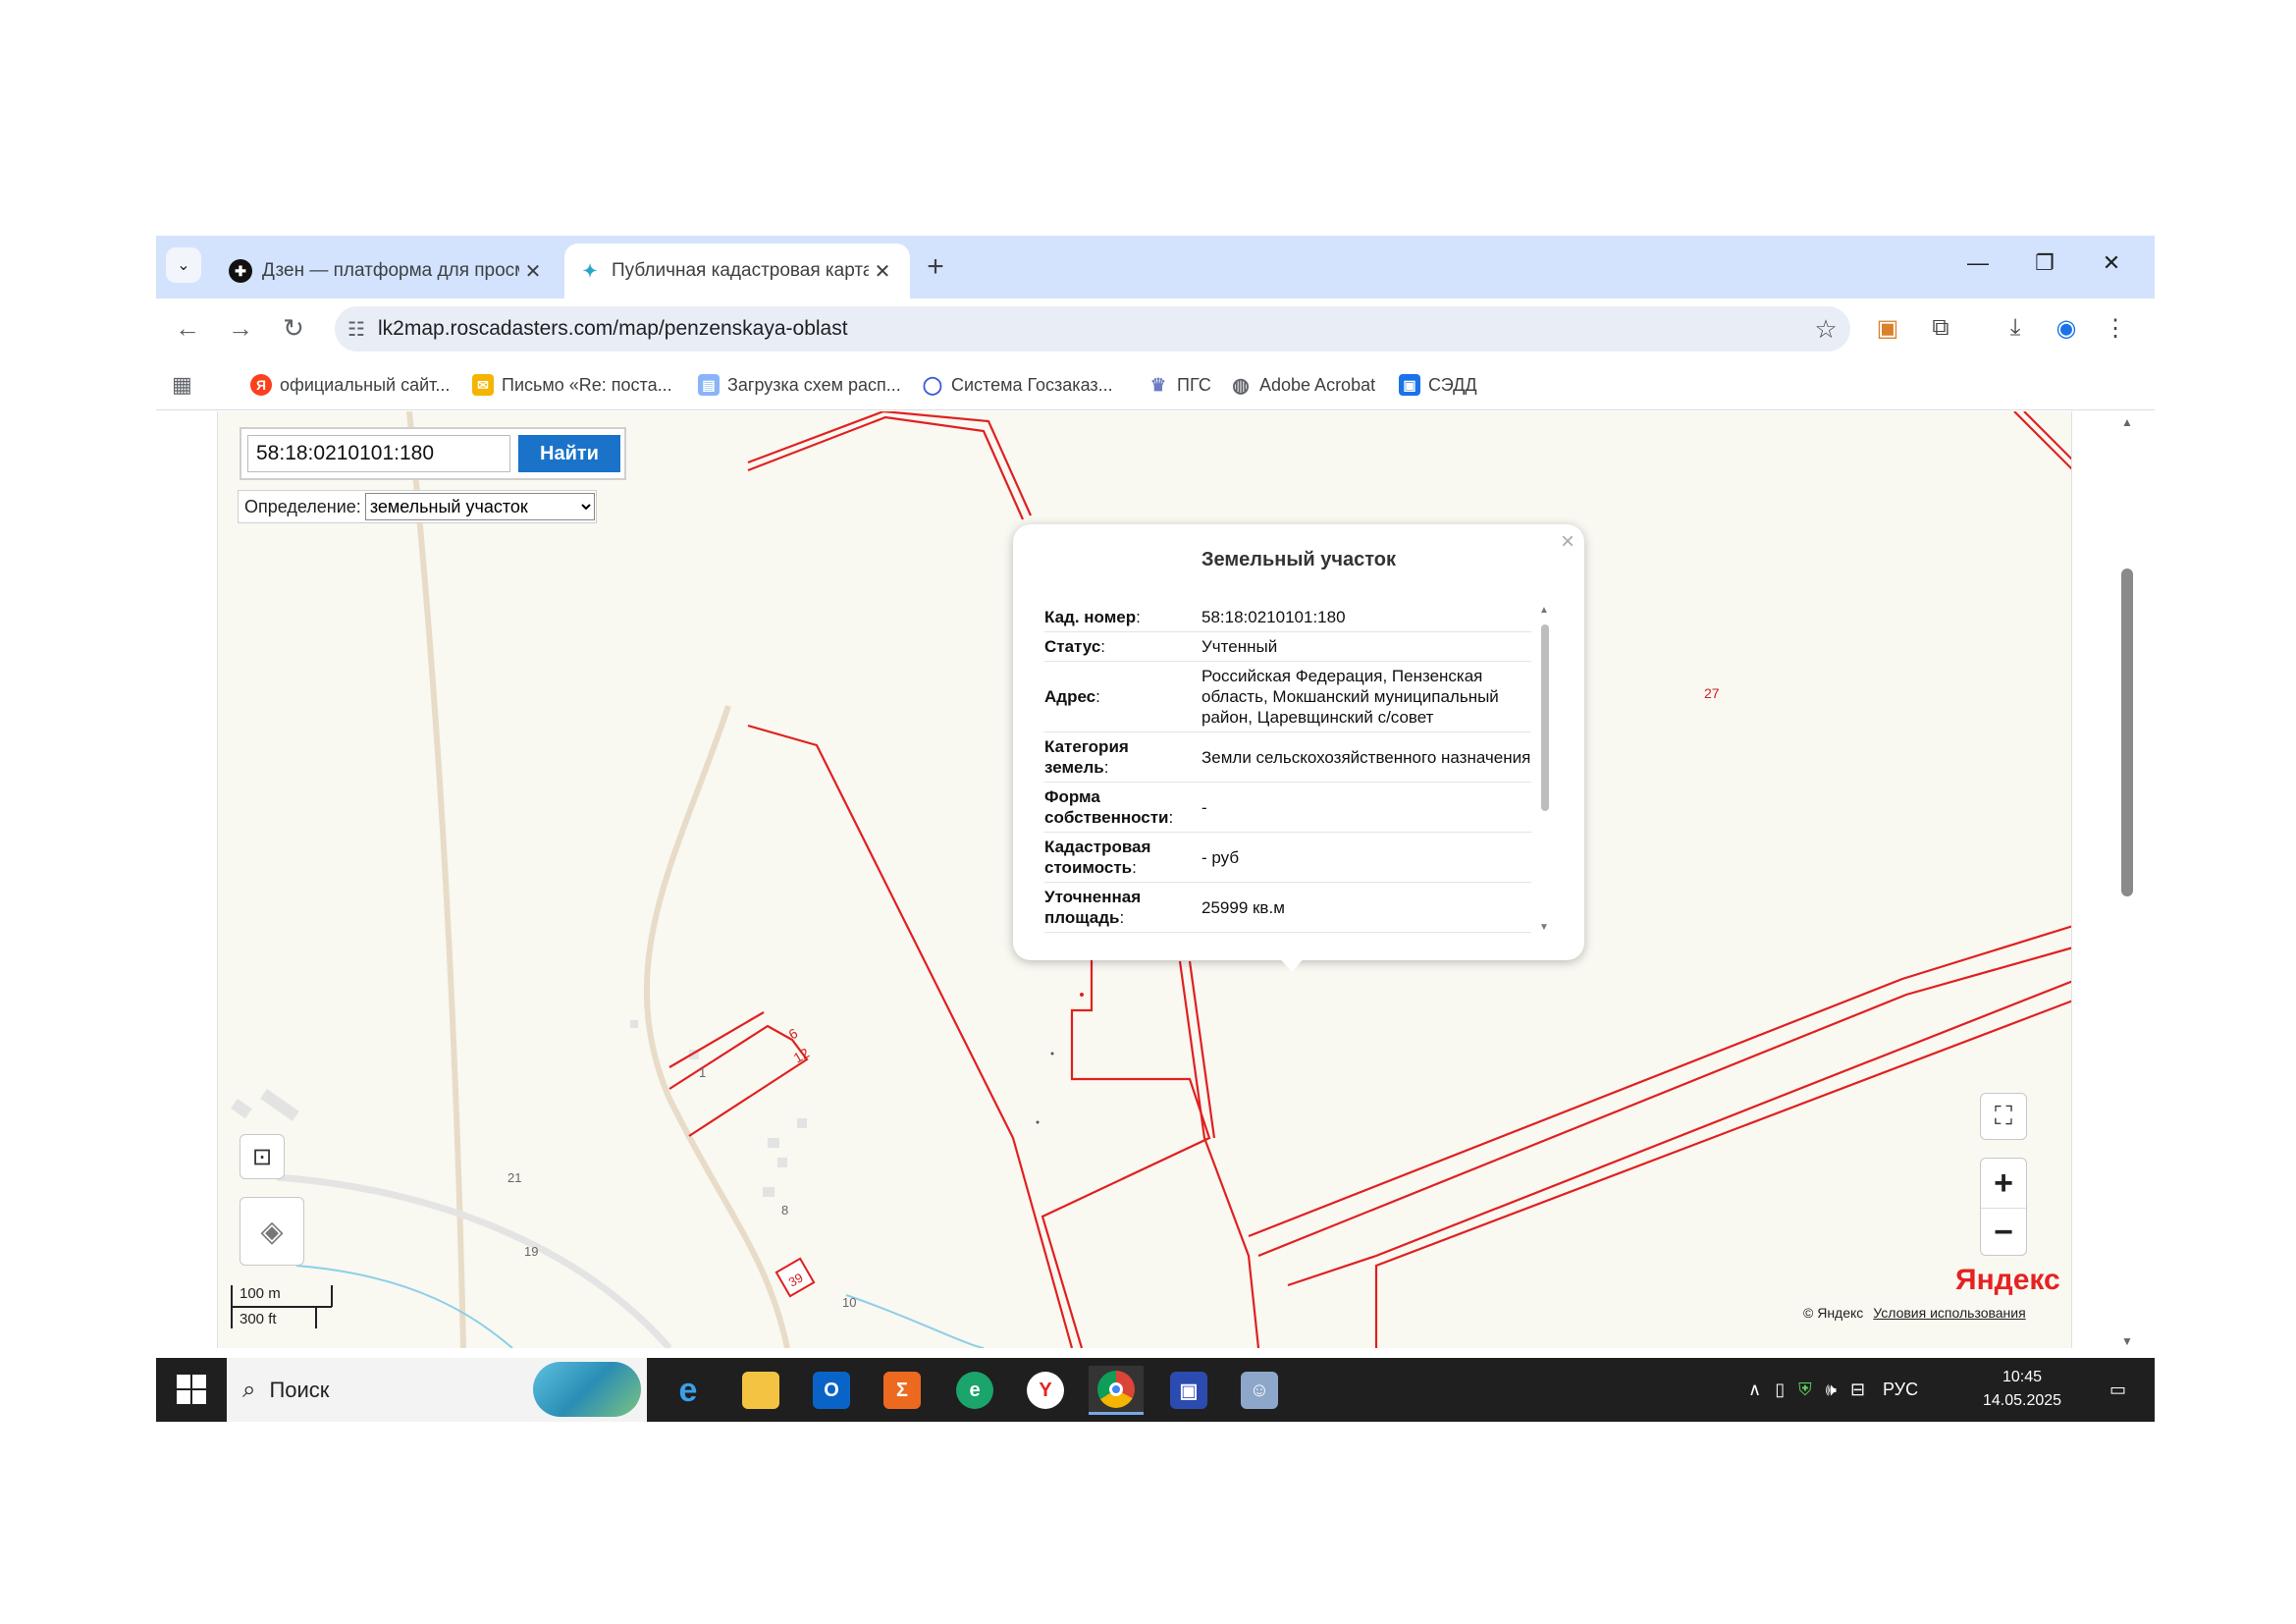 This screenshot has width=2296, height=1624. I want to click on definition-row: Определение: земельный участок, so click(418, 506).